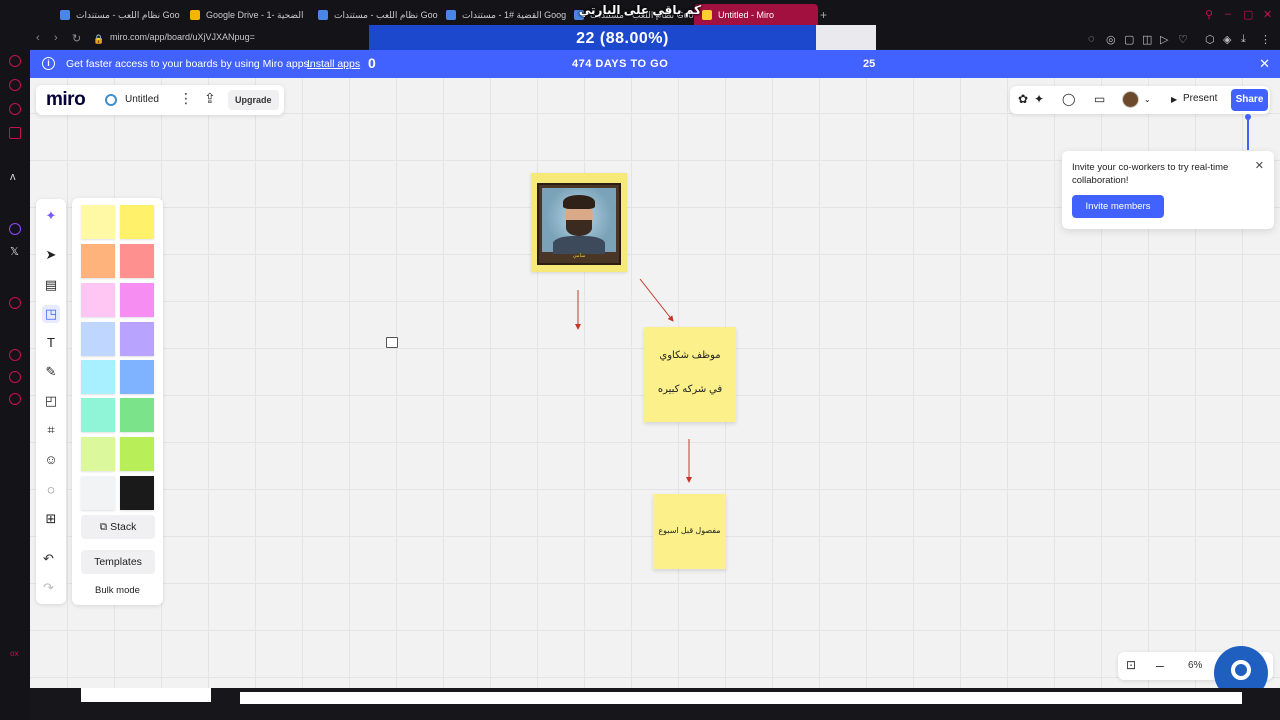 This screenshot has height=720, width=1280. I want to click on sticky-note: مفصول قبل اسبوع, so click(689, 531).